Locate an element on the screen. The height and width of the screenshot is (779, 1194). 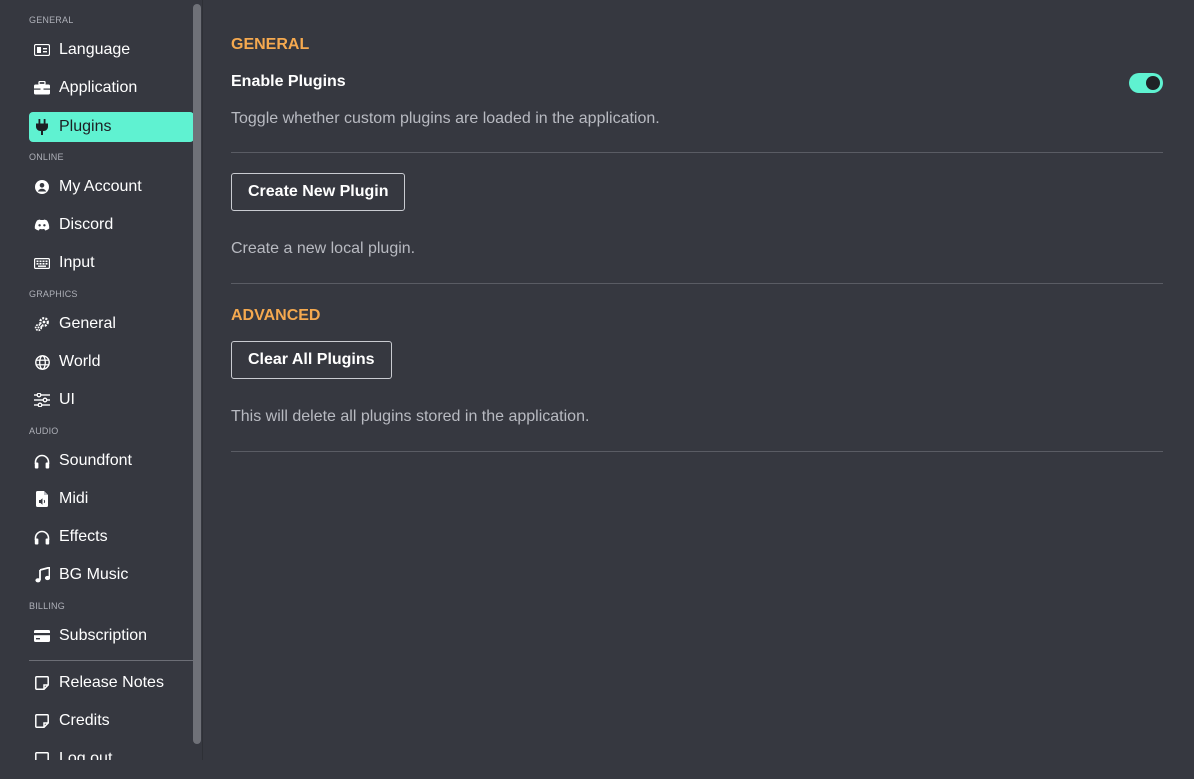
audio-file-icon is located at coordinates (42, 499).